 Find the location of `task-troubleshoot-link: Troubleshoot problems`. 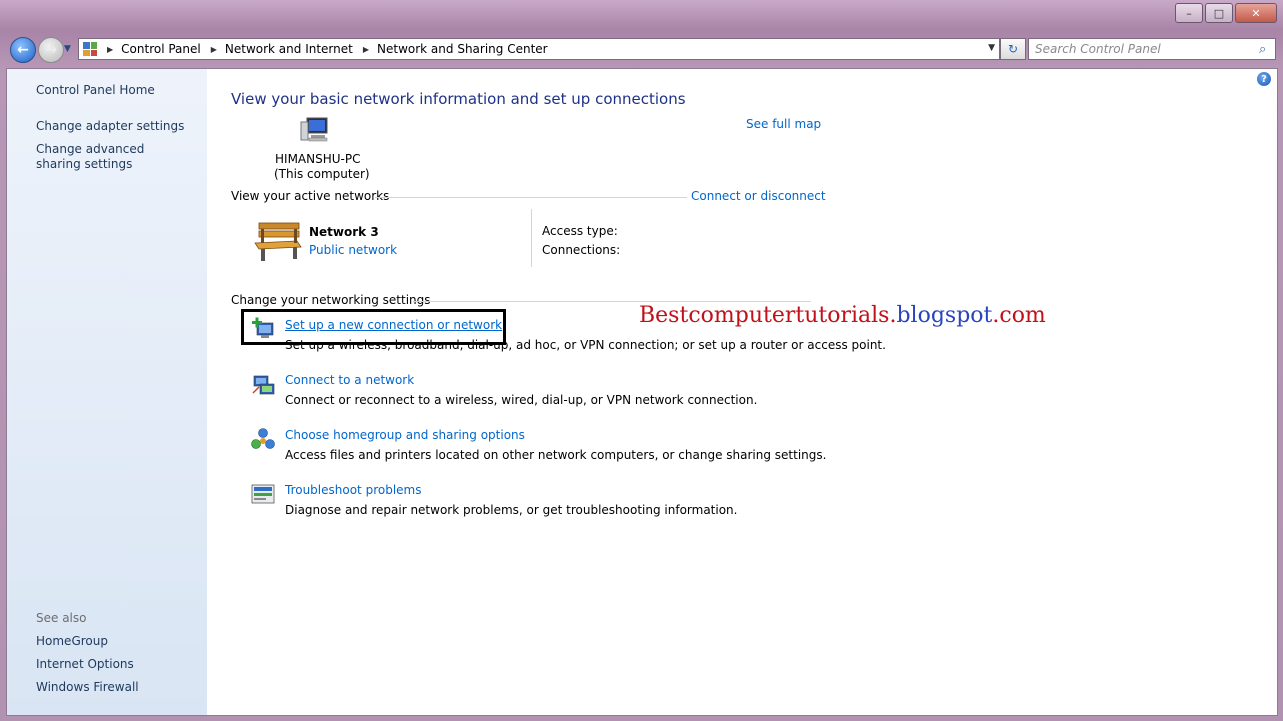

task-troubleshoot-link: Troubleshoot problems is located at coordinates (353, 490).